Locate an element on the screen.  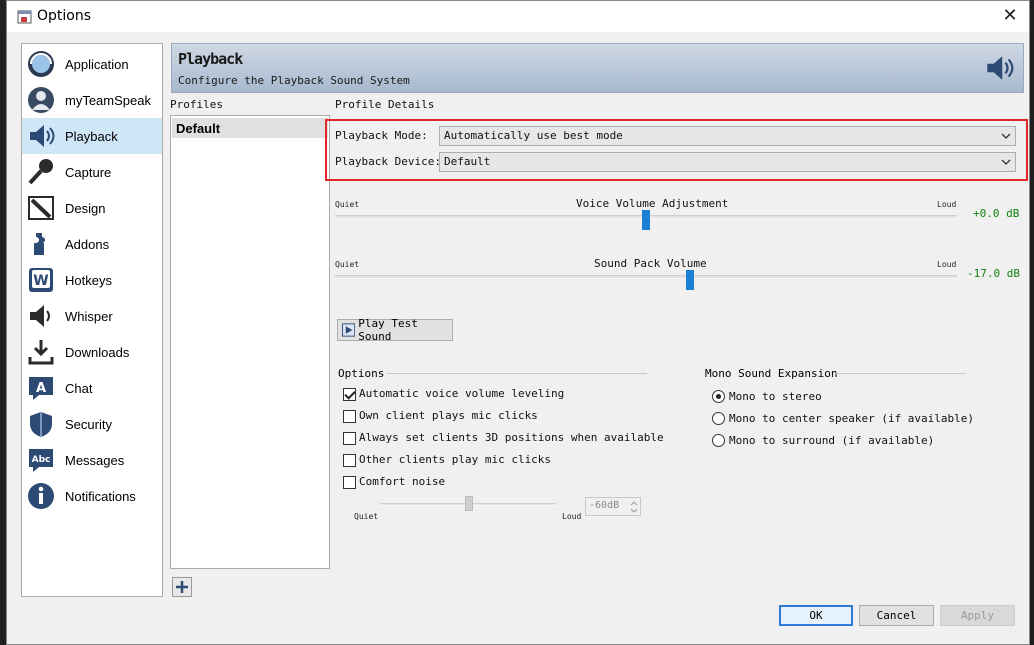
voice-volume-value: +0.0 dB is located at coordinates (996, 213).